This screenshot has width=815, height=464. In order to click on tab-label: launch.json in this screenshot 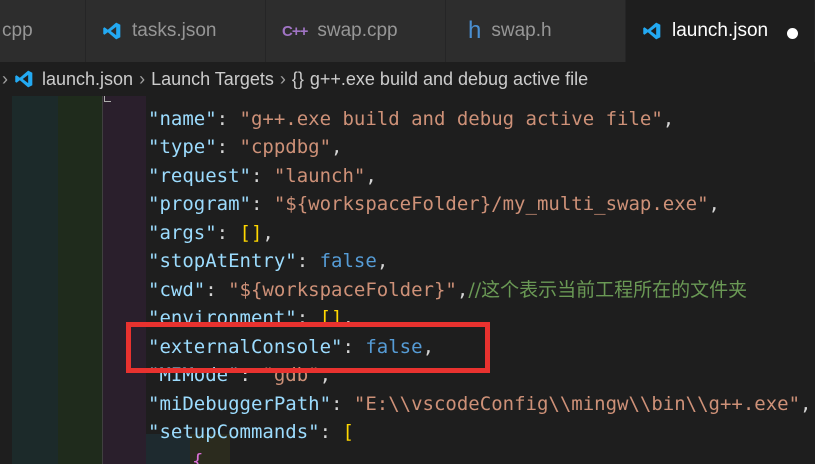, I will do `click(720, 30)`.